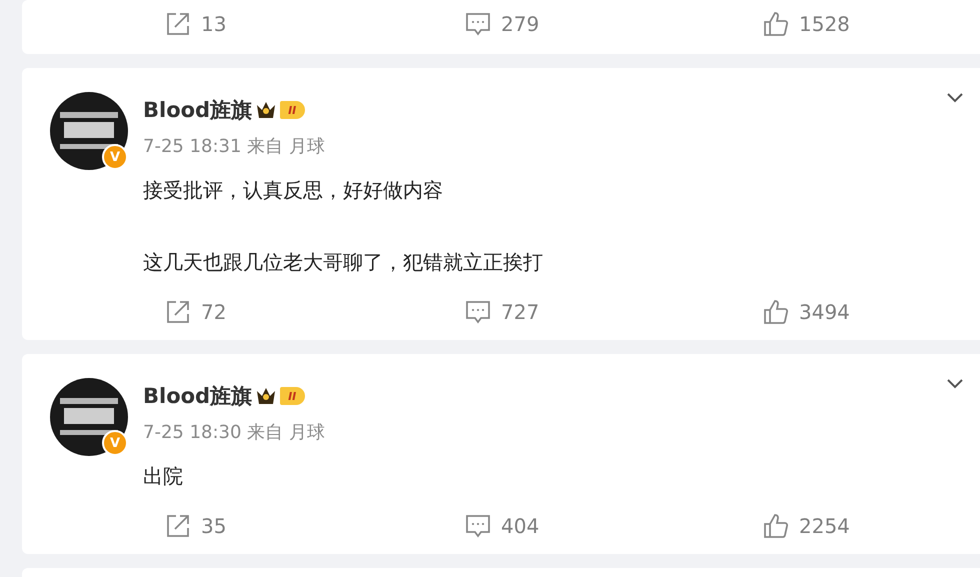 The width and height of the screenshot is (980, 577). I want to click on repost-button: 35, so click(195, 526).